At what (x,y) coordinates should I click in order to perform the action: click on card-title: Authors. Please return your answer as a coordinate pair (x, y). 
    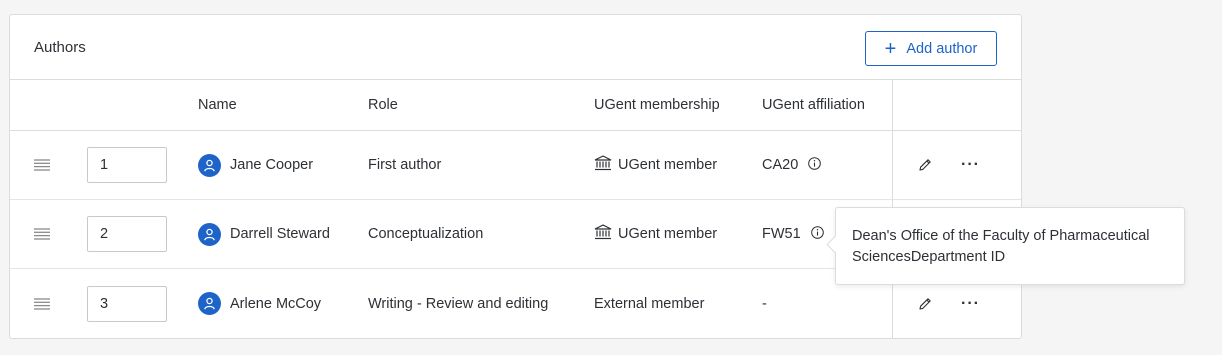
    Looking at the image, I should click on (60, 47).